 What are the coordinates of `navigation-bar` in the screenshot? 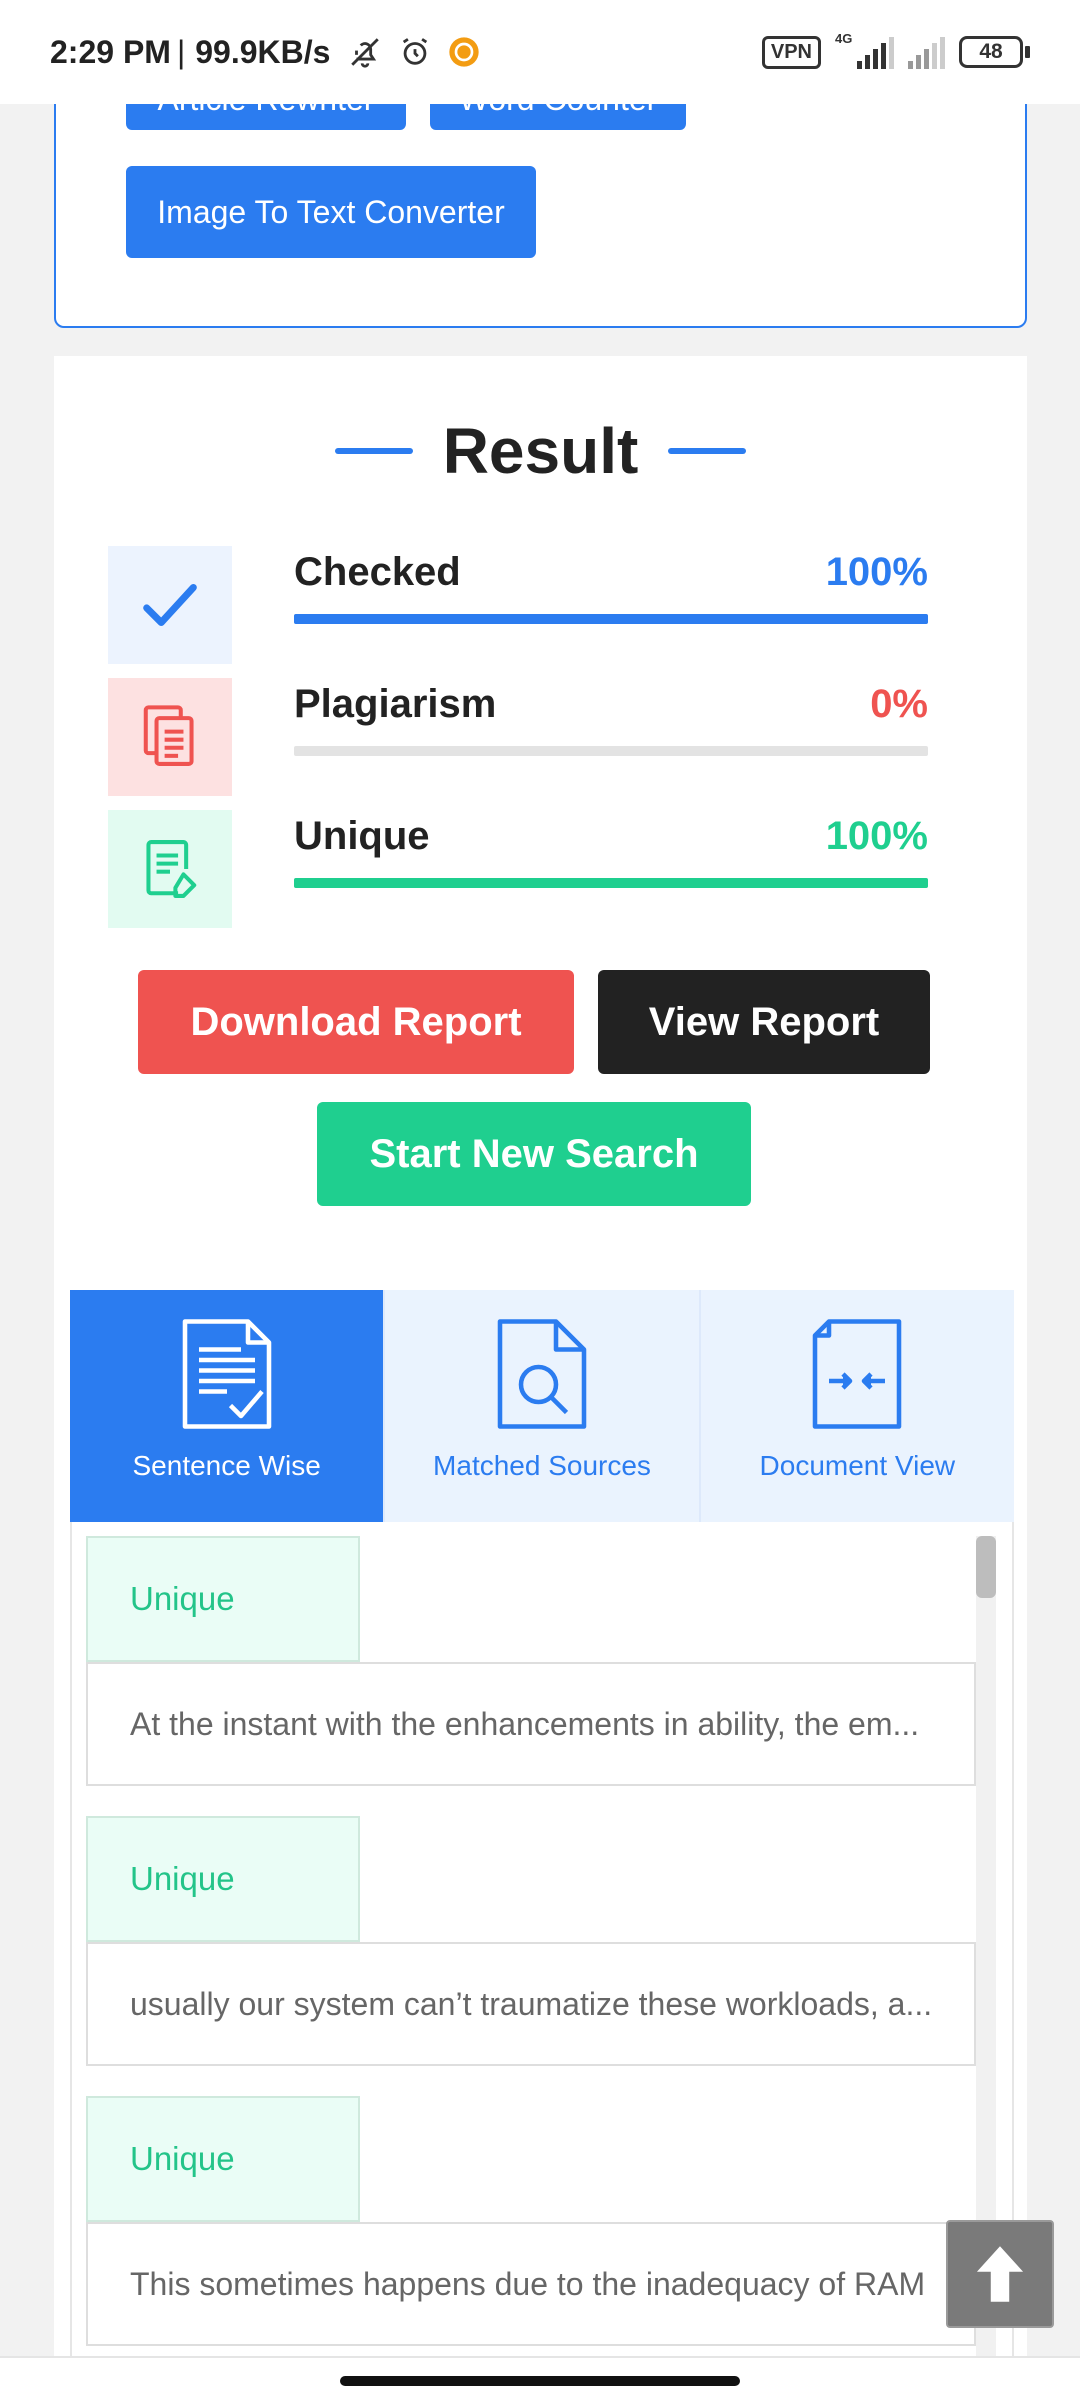 It's located at (540, 2378).